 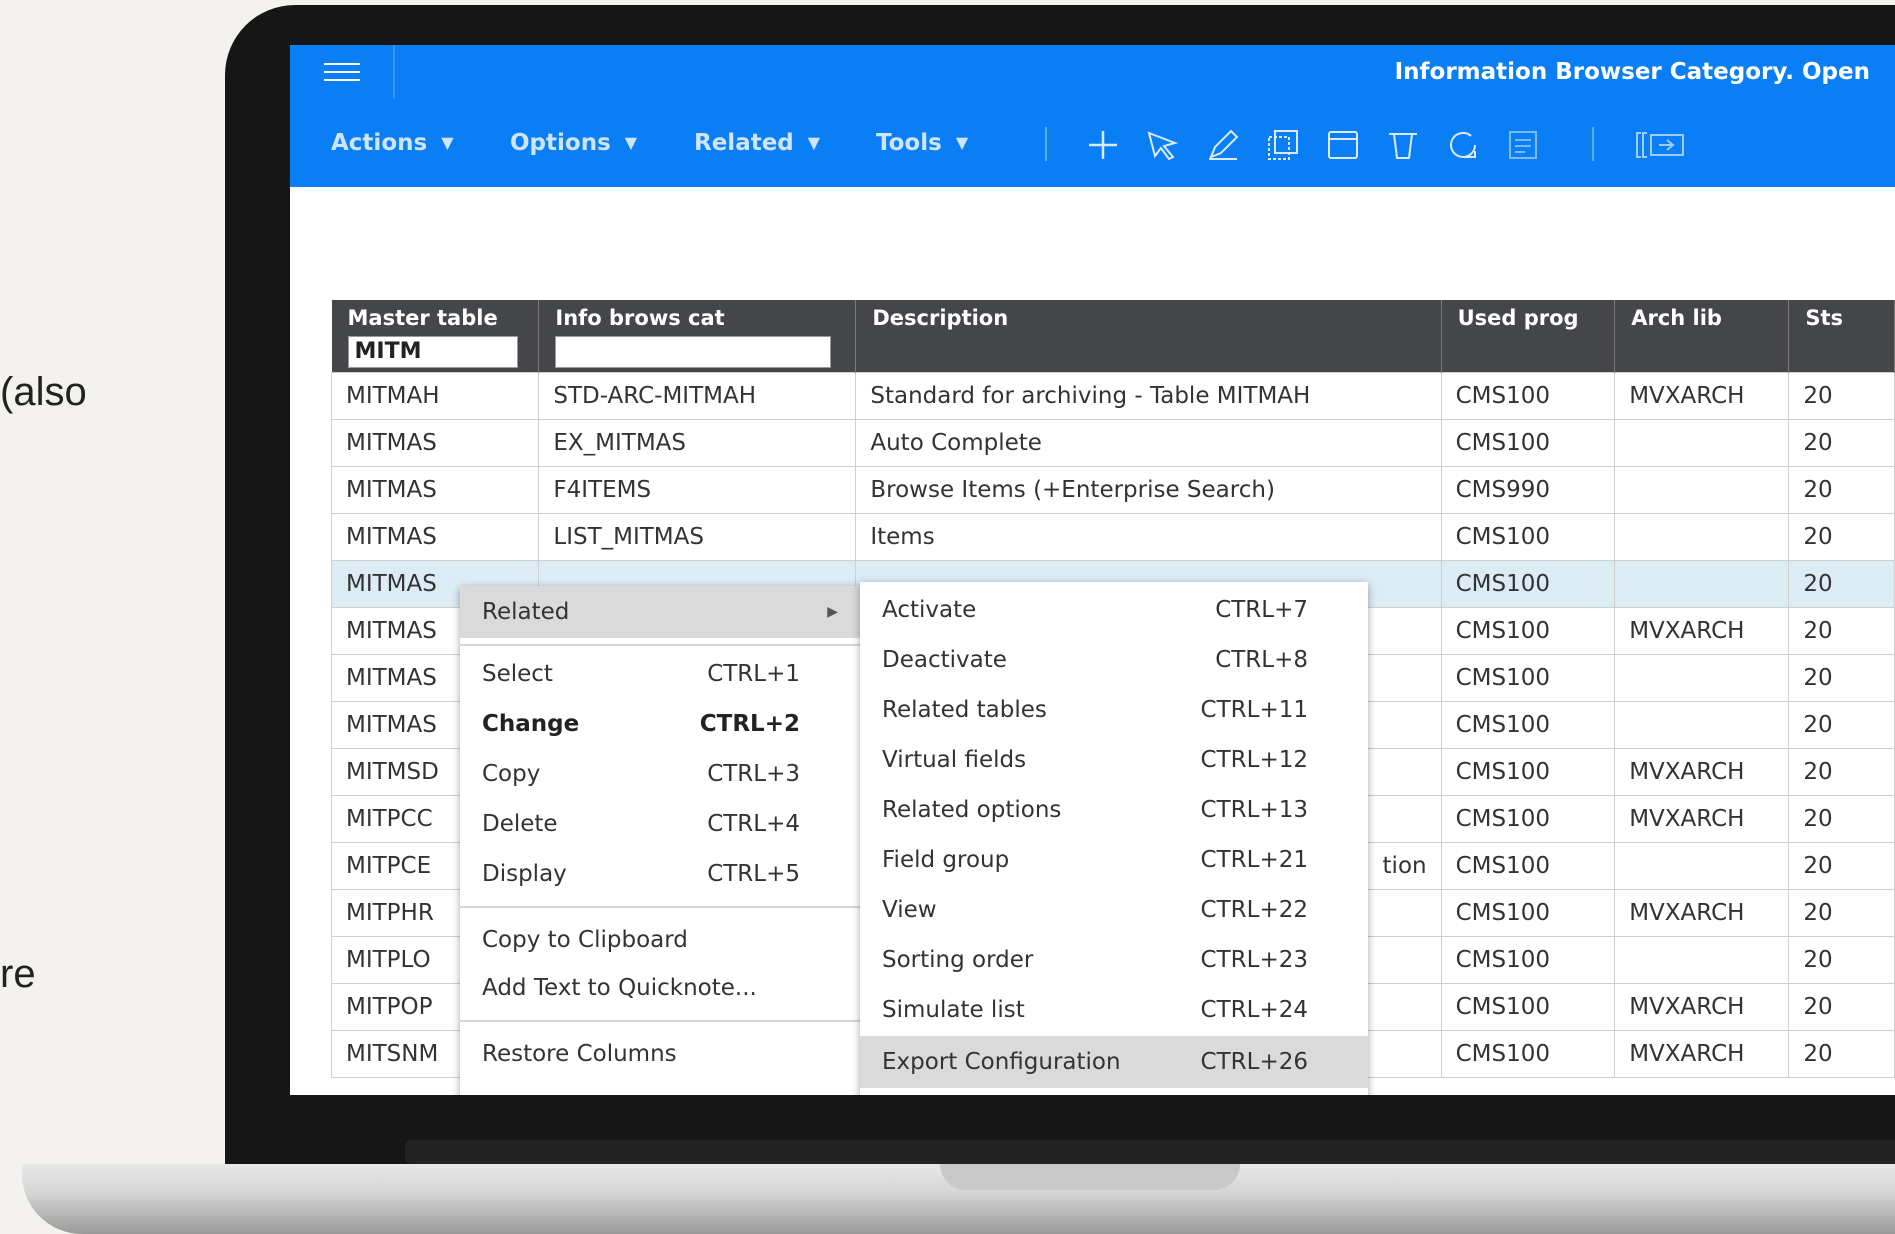 What do you see at coordinates (1114, 810) in the screenshot?
I see `submenu-item-related-options: Related options CTRL+13` at bounding box center [1114, 810].